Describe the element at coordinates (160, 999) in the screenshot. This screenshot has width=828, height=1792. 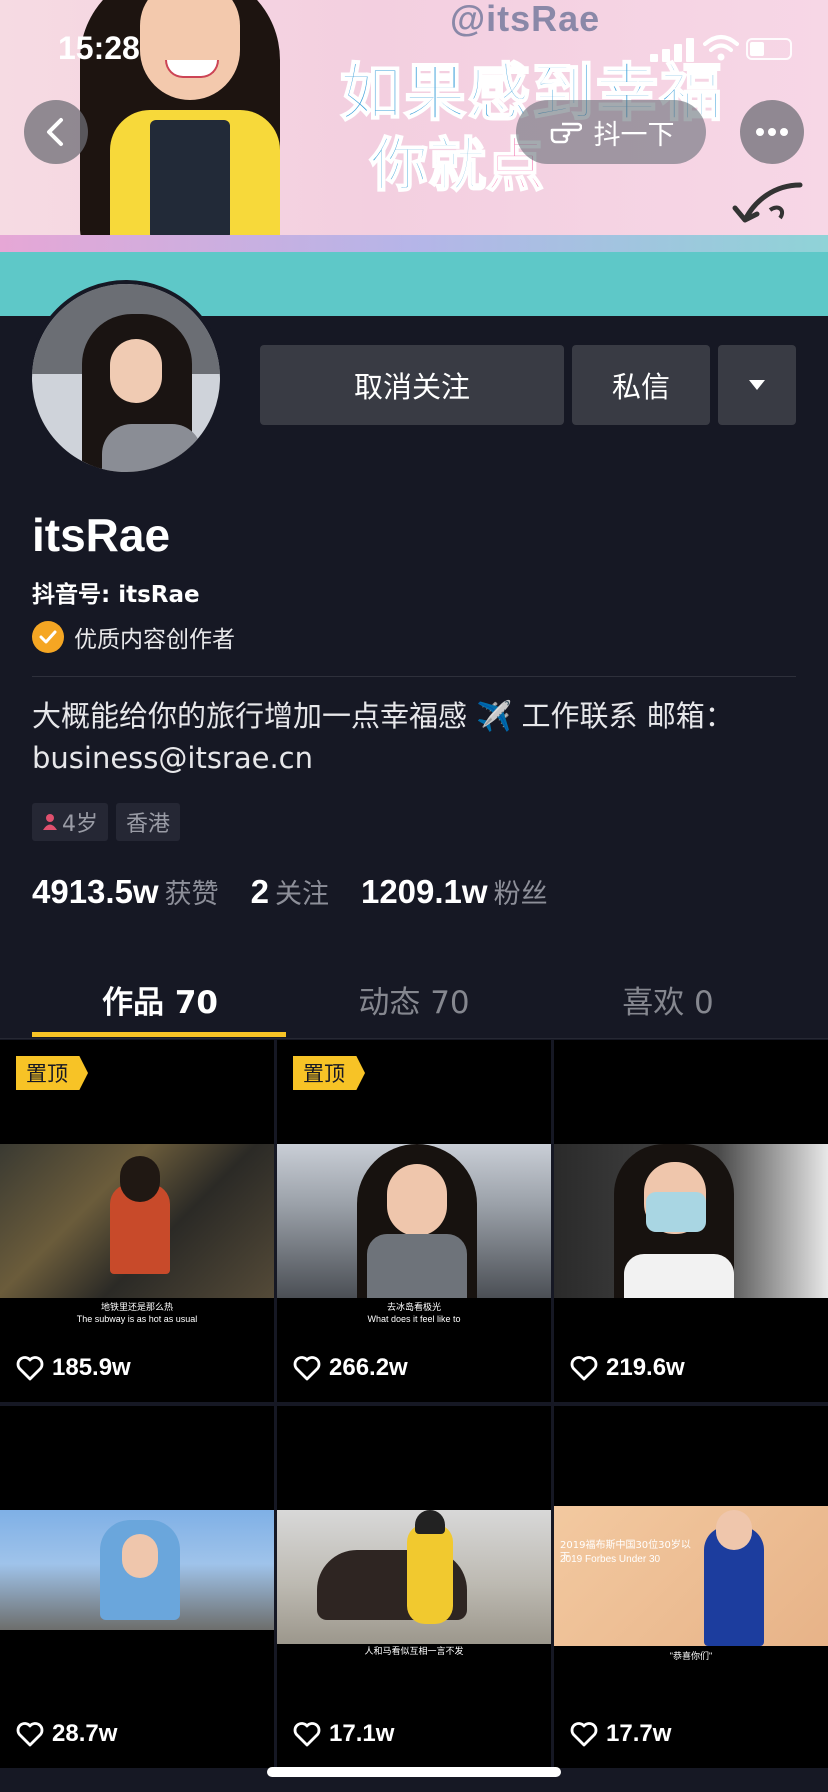
I see `tab-works: 作品 70` at that location.